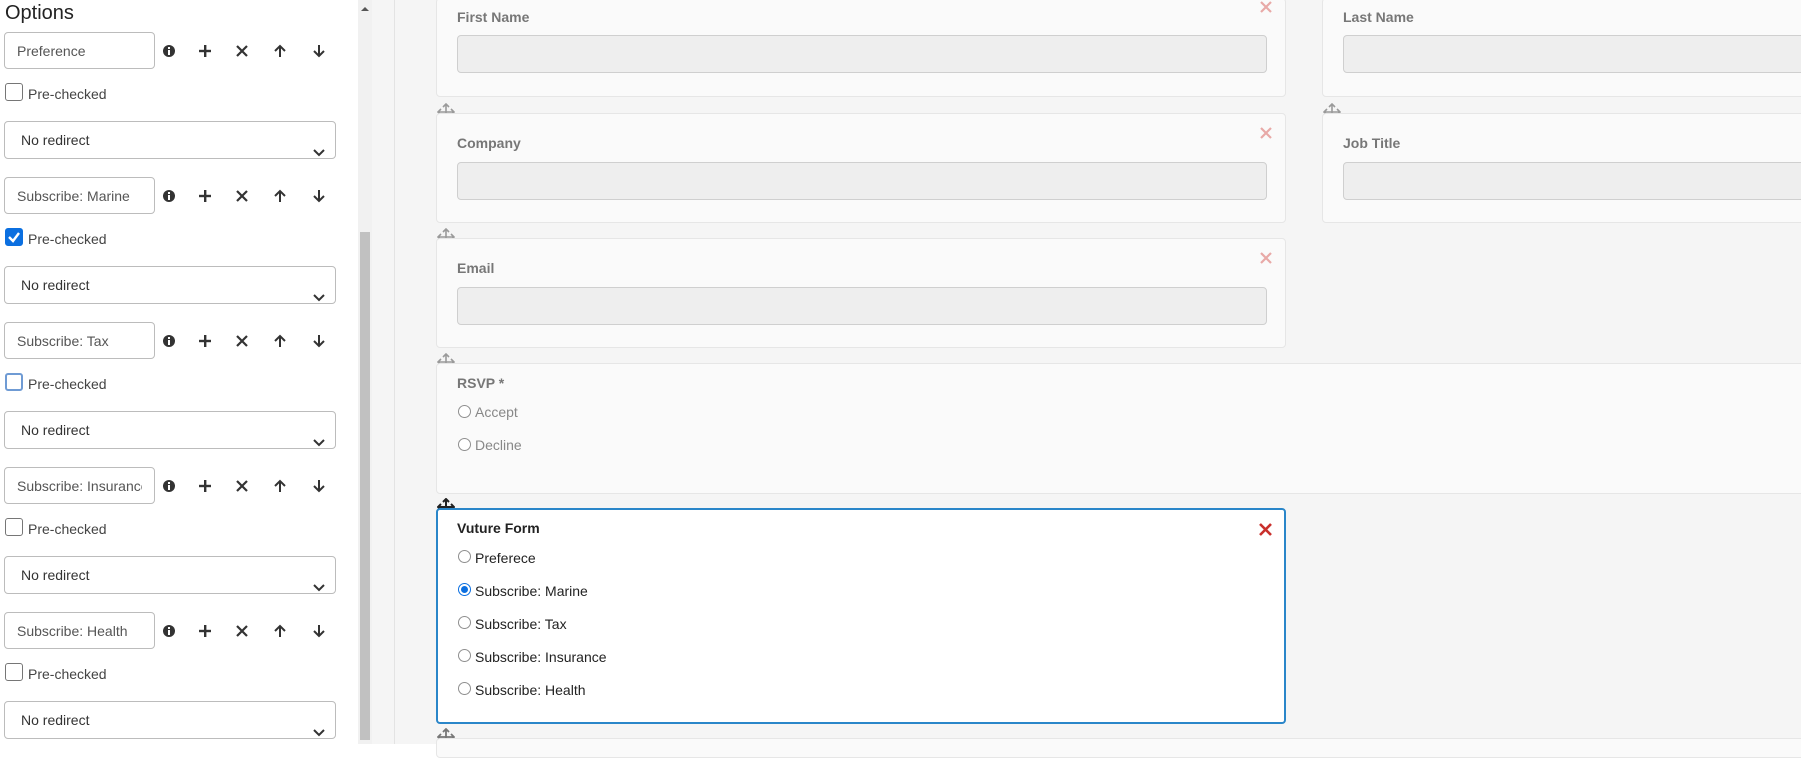  What do you see at coordinates (530, 690) in the screenshot?
I see `radio-label: Subscribe: Health` at bounding box center [530, 690].